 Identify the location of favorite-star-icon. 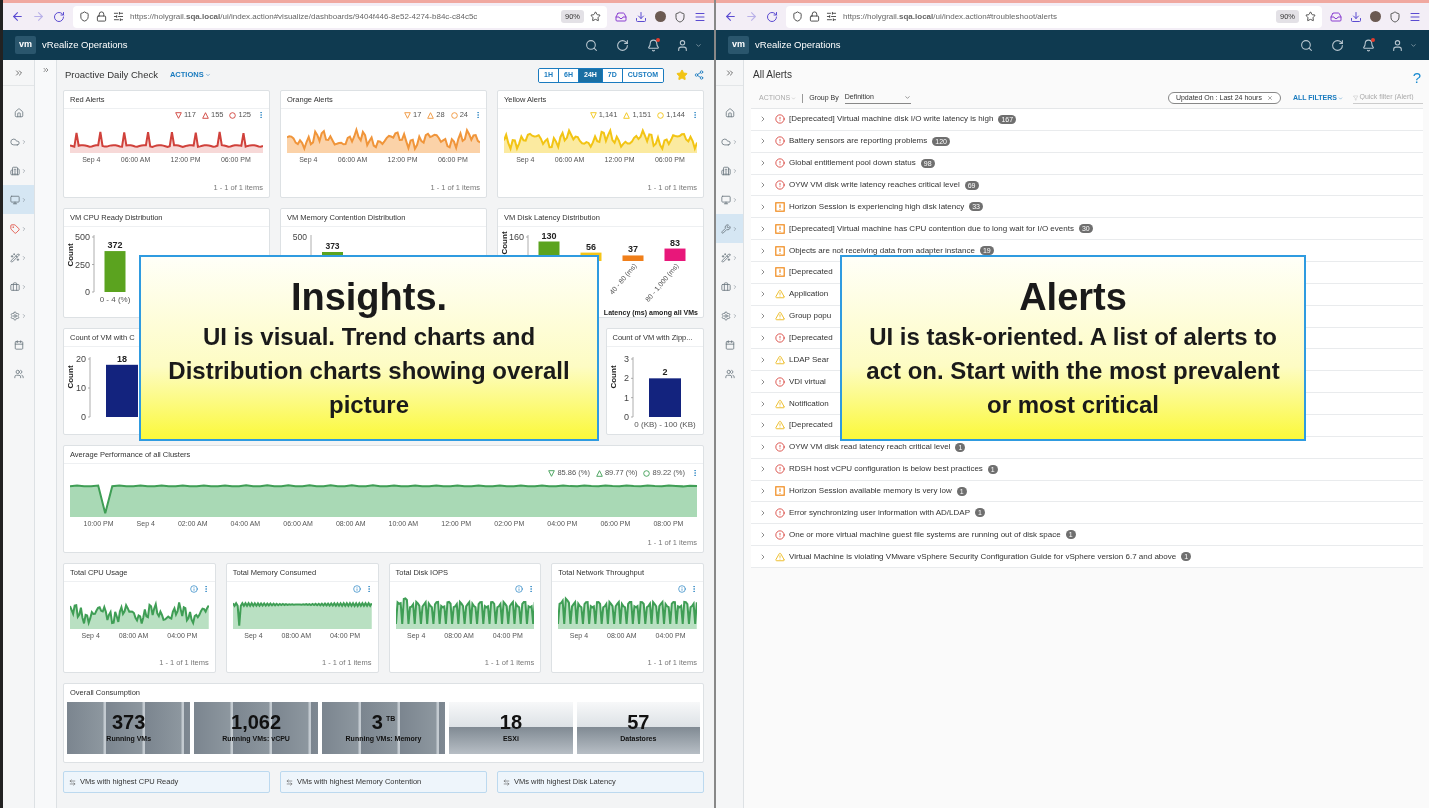
(682, 75).